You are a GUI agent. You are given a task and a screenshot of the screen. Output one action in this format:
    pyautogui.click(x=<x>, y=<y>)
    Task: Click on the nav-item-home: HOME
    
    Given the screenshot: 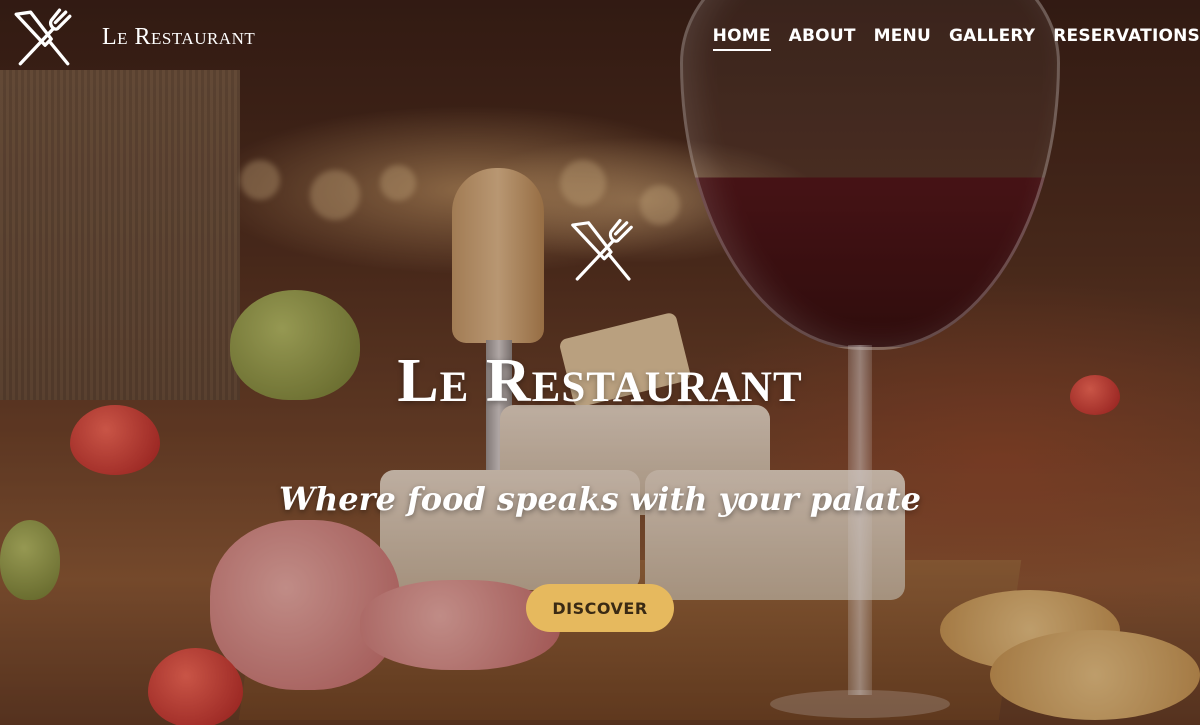 What is the action you would take?
    pyautogui.click(x=741, y=38)
    